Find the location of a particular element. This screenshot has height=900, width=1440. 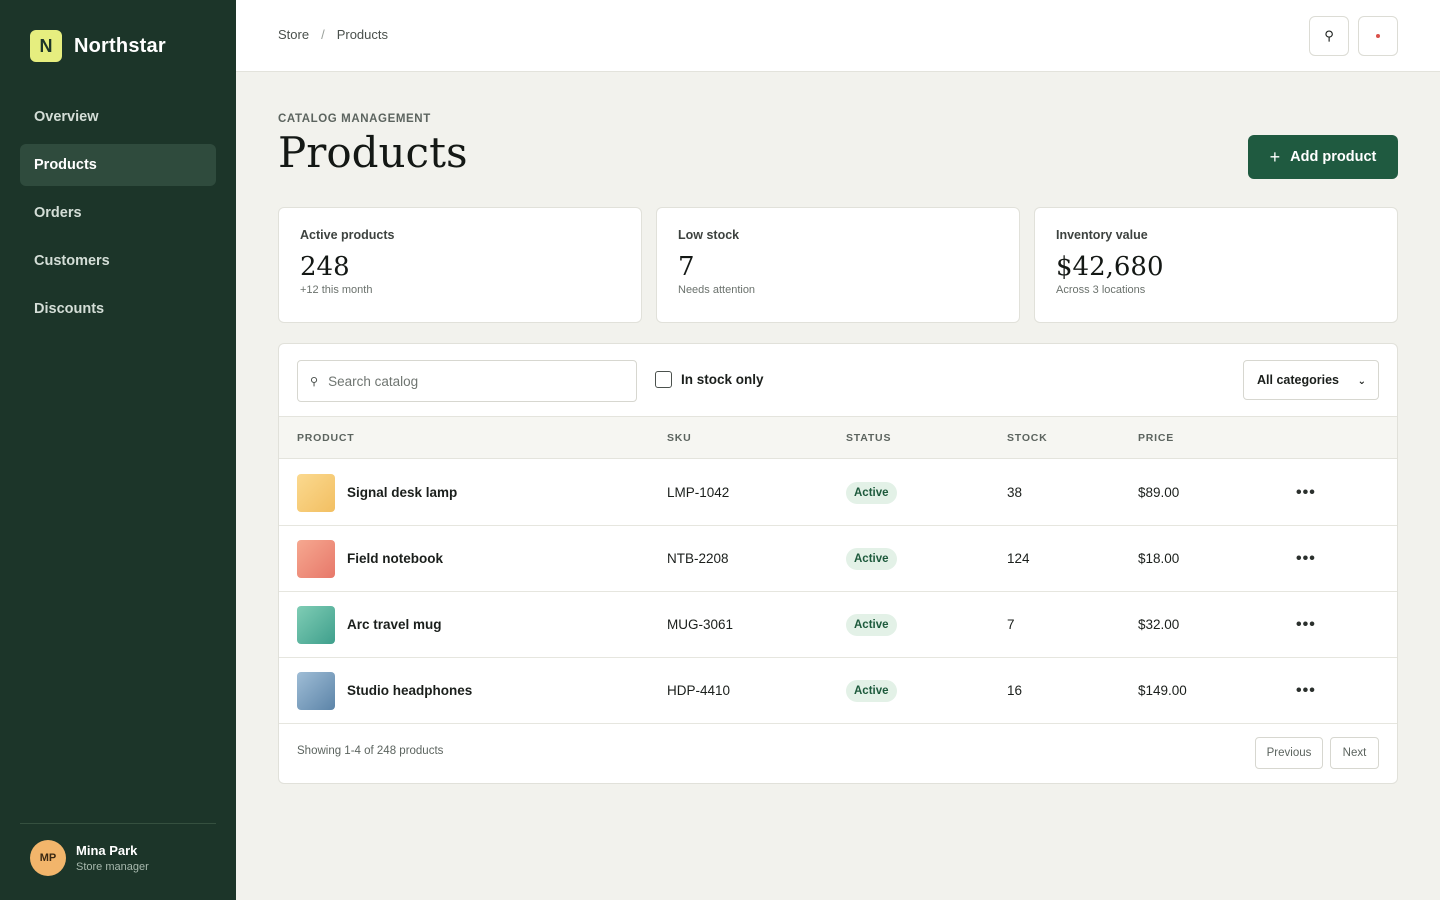

product-cell: Signal desk lamp is located at coordinates (377, 492).